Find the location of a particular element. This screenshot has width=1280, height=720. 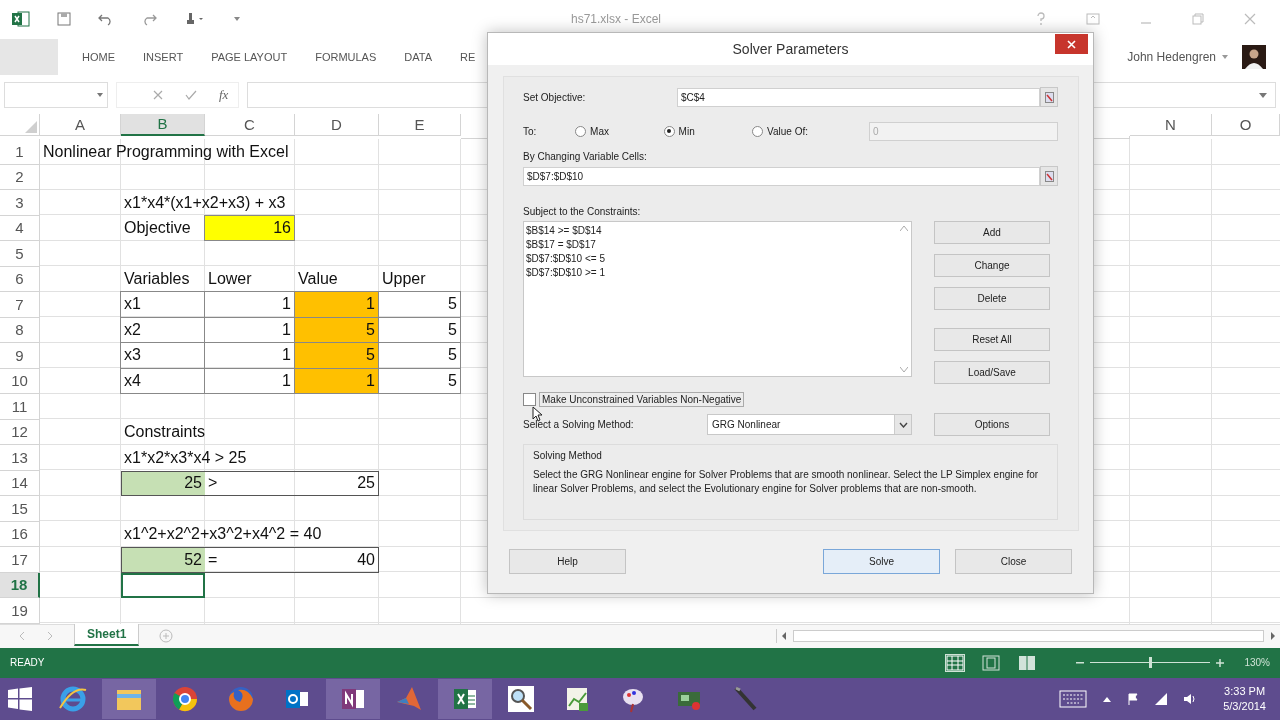

dialog-button: Change is located at coordinates (992, 265).